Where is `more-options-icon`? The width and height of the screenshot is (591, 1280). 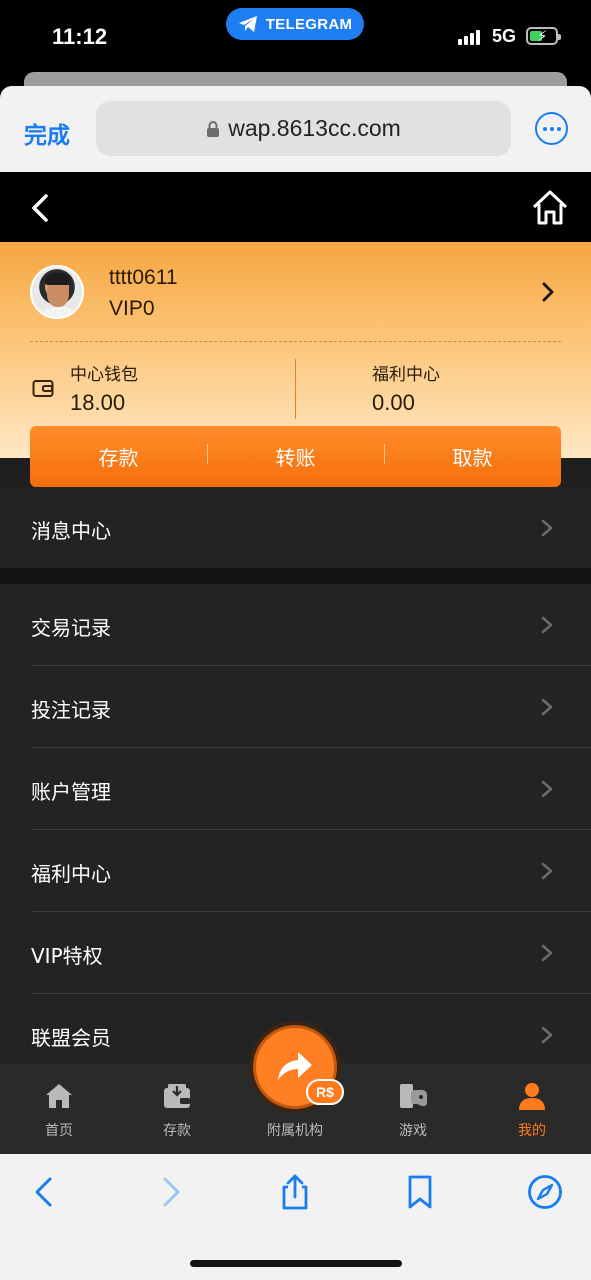 more-options-icon is located at coordinates (551, 128).